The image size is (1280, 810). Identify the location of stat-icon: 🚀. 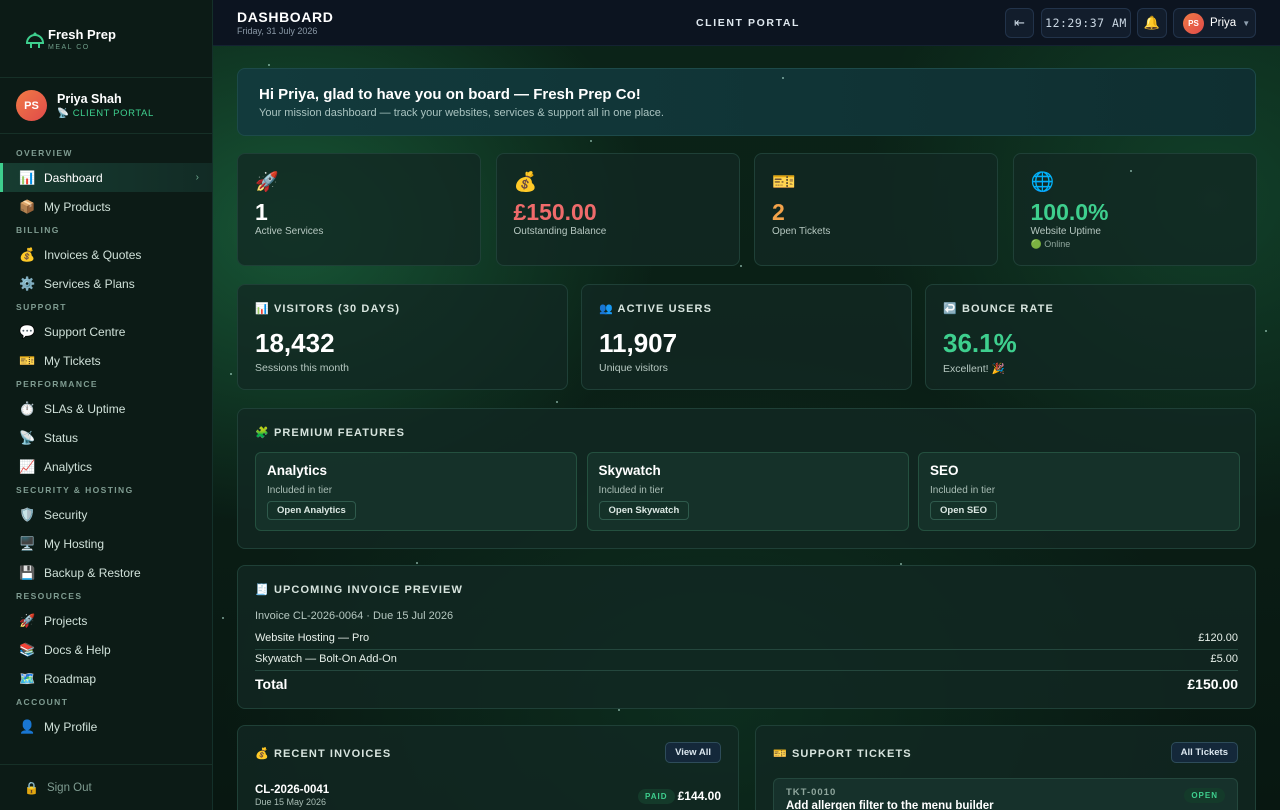
(267, 182).